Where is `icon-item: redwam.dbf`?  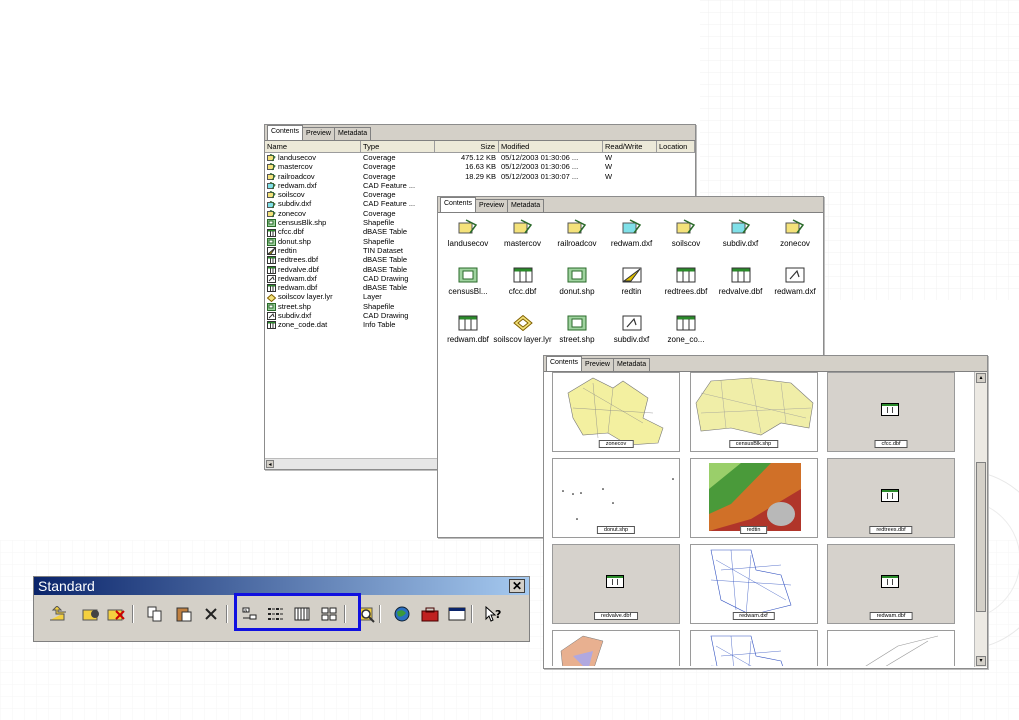 icon-item: redwam.dbf is located at coordinates (468, 329).